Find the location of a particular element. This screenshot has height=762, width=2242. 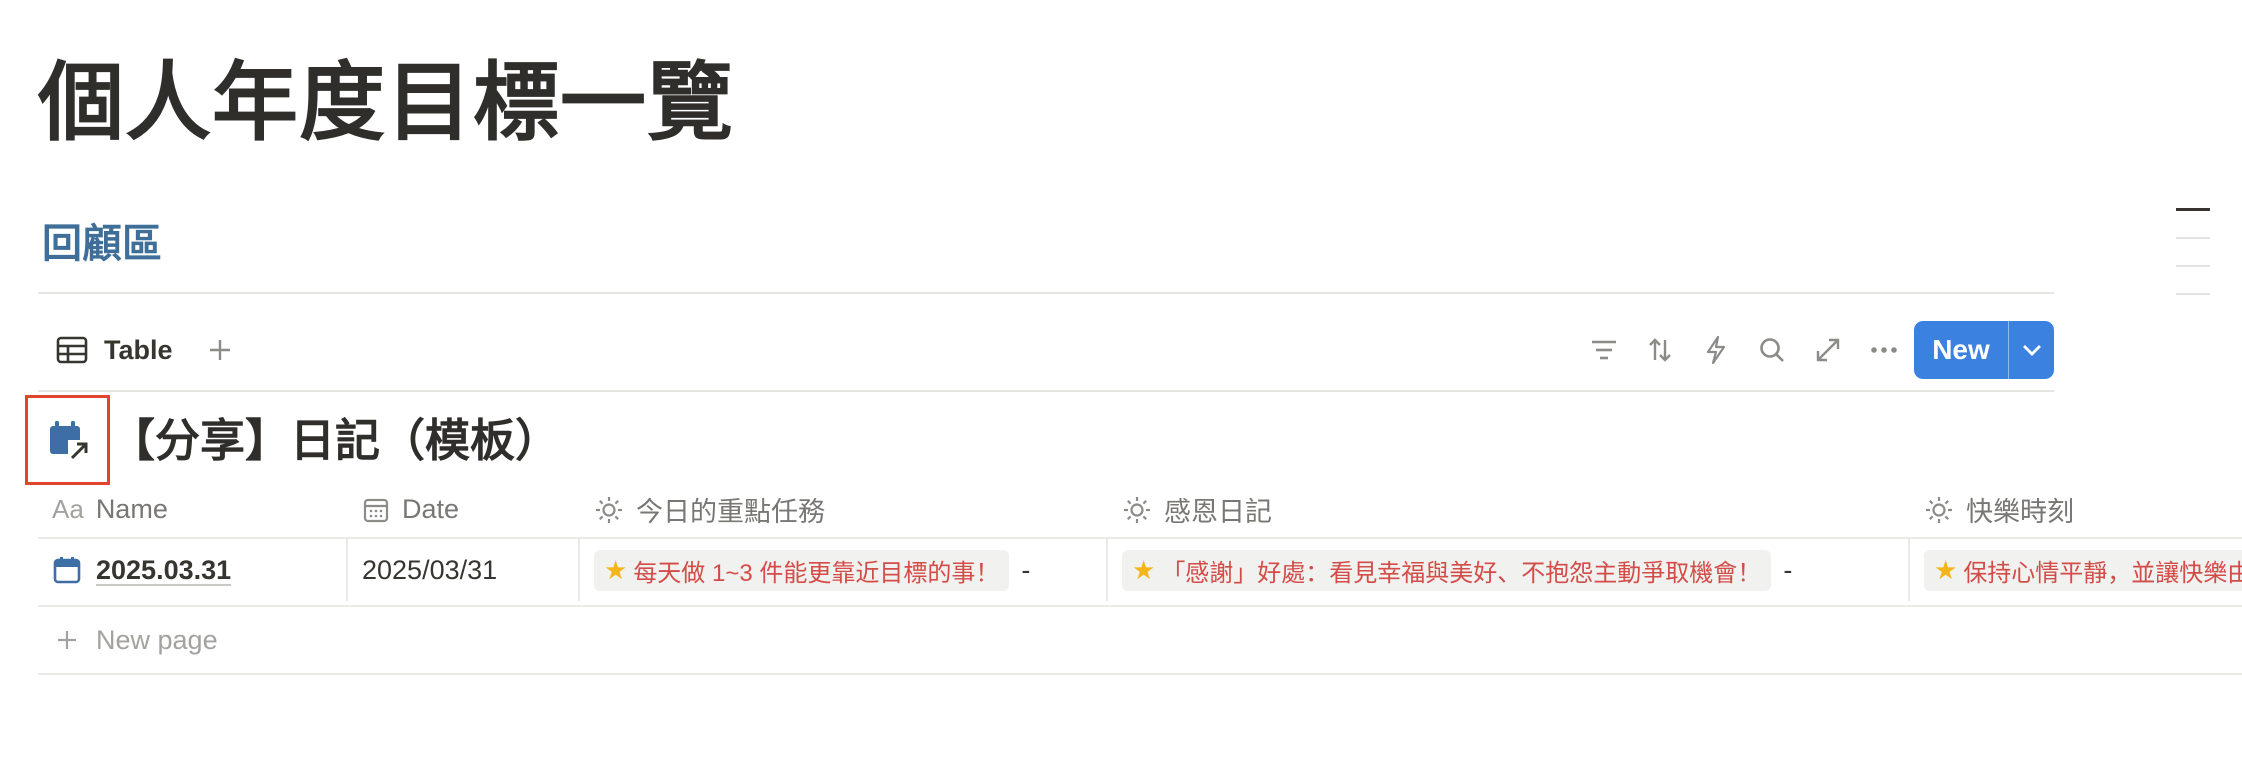

new-dropdown-button is located at coordinates (2031, 350).